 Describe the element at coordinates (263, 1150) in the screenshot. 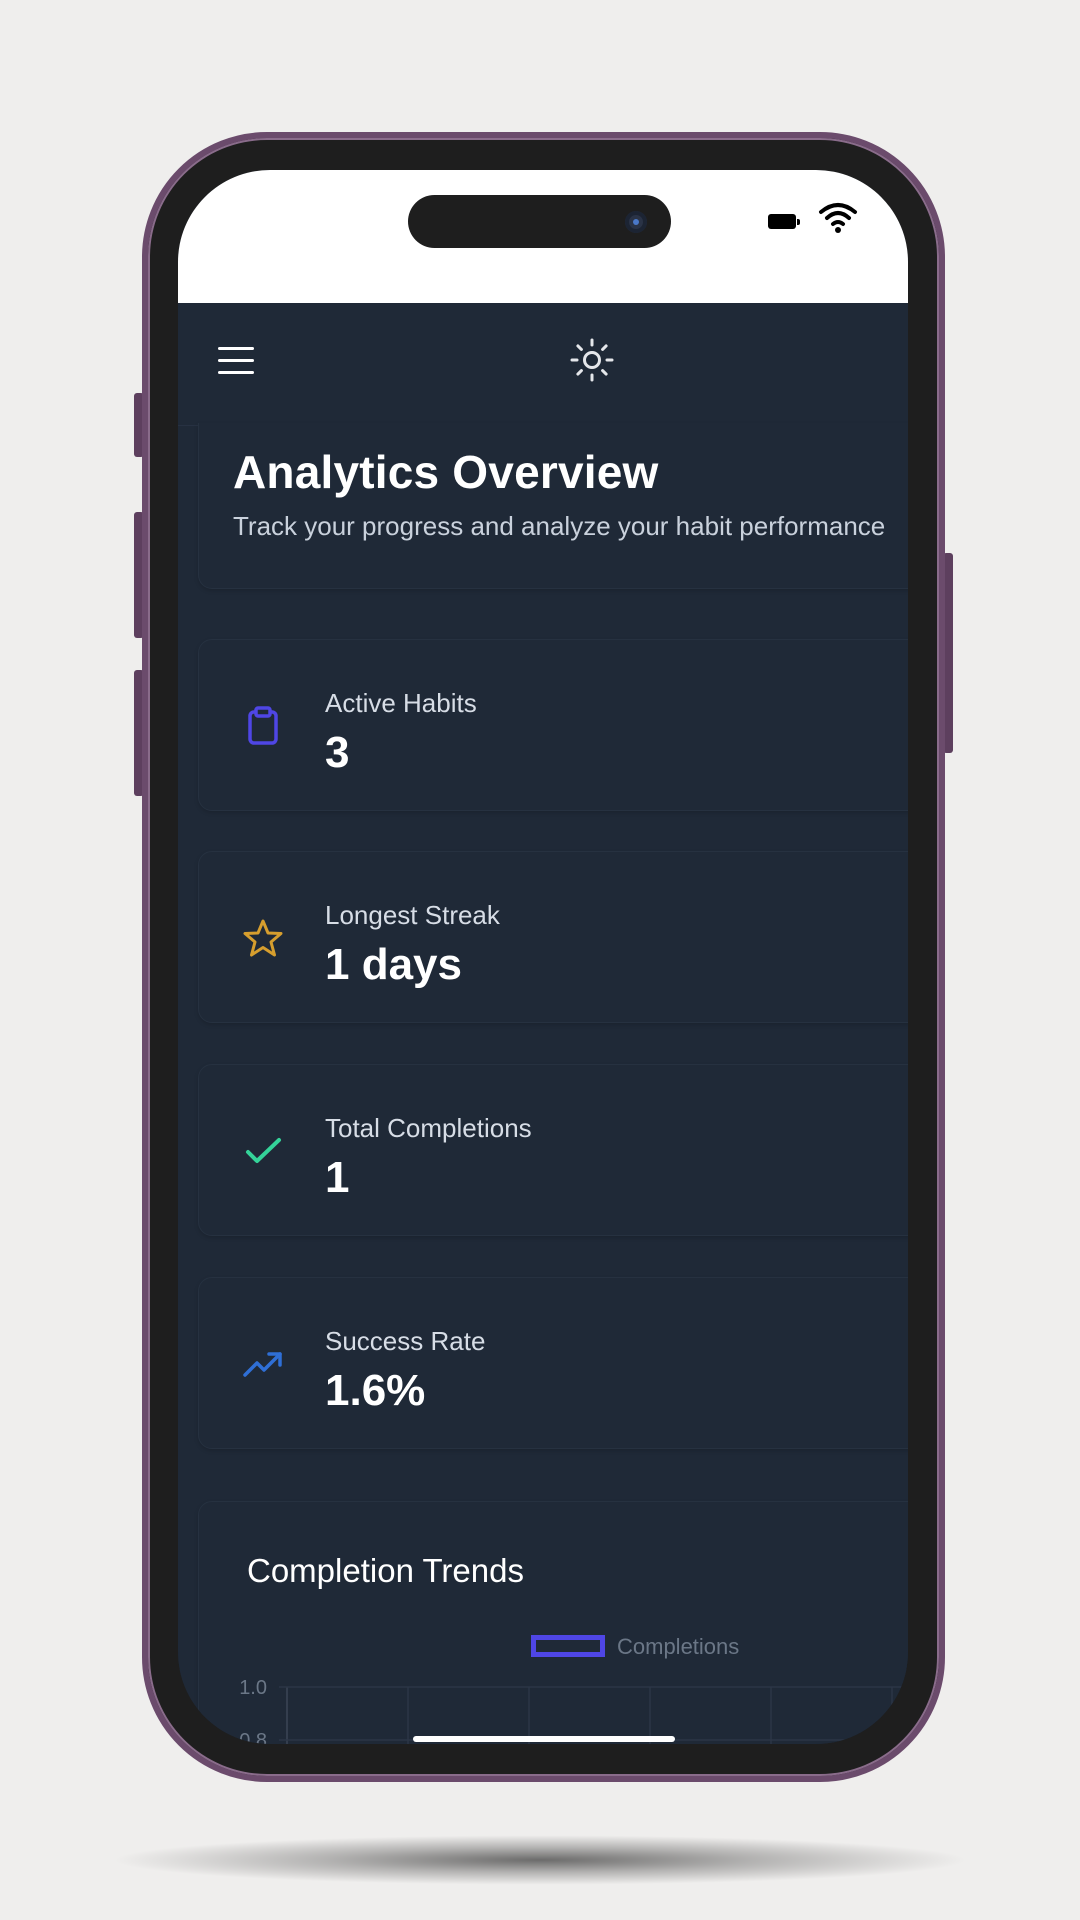

I see `check-icon` at that location.